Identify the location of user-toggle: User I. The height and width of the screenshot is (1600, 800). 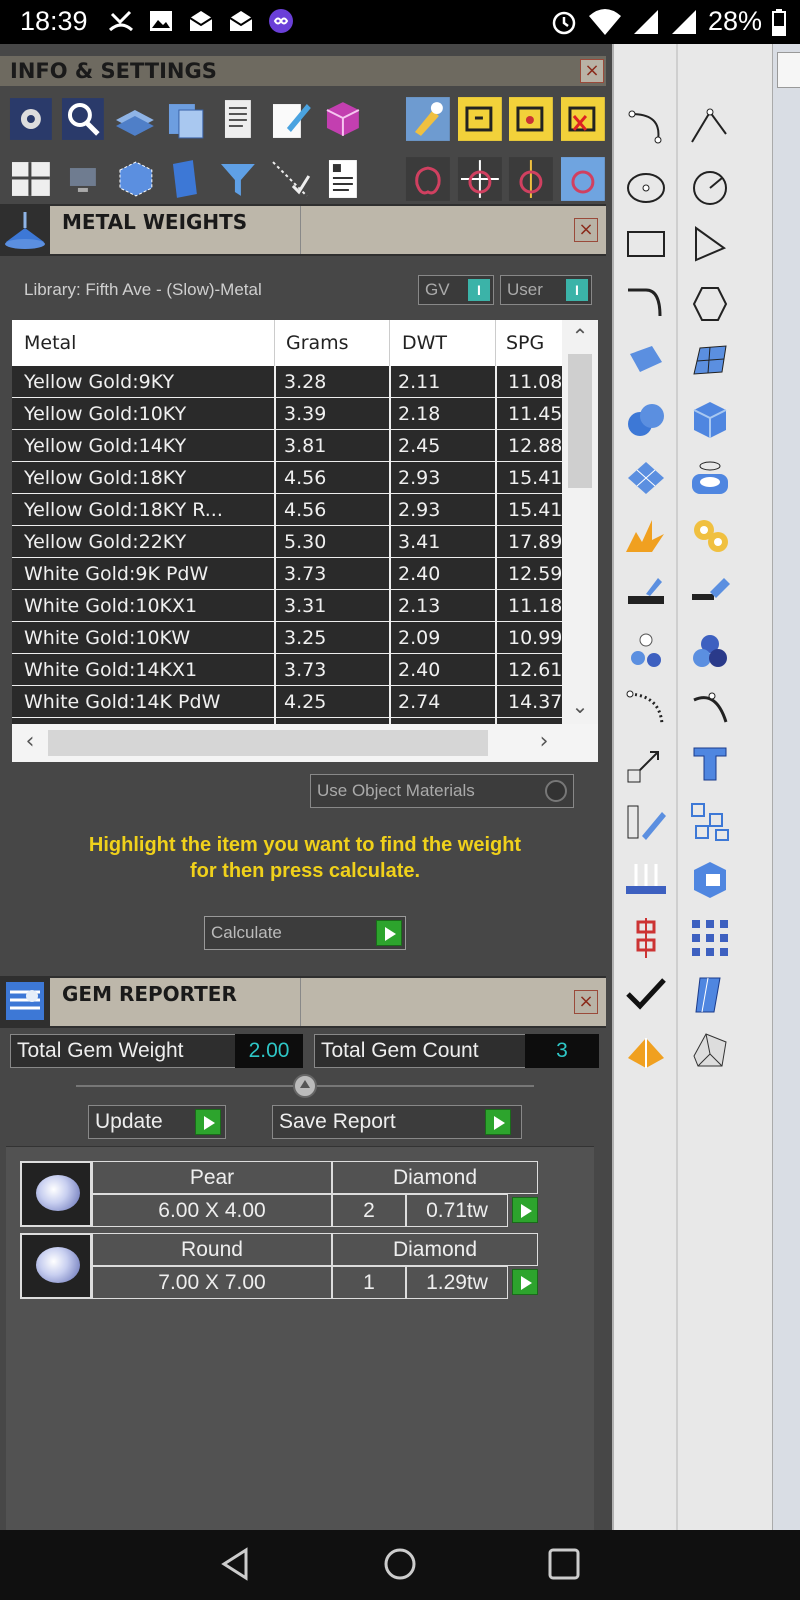
(546, 290).